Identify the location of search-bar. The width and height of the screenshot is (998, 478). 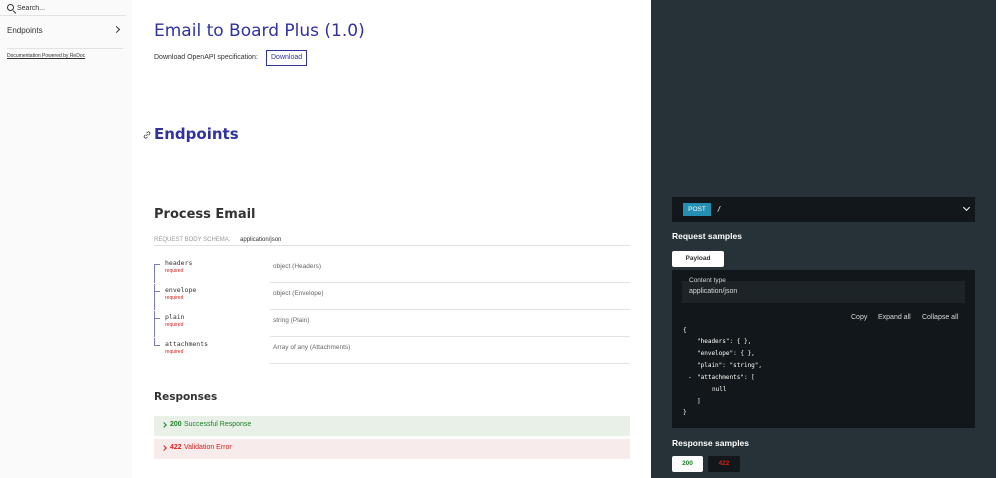
(63, 8).